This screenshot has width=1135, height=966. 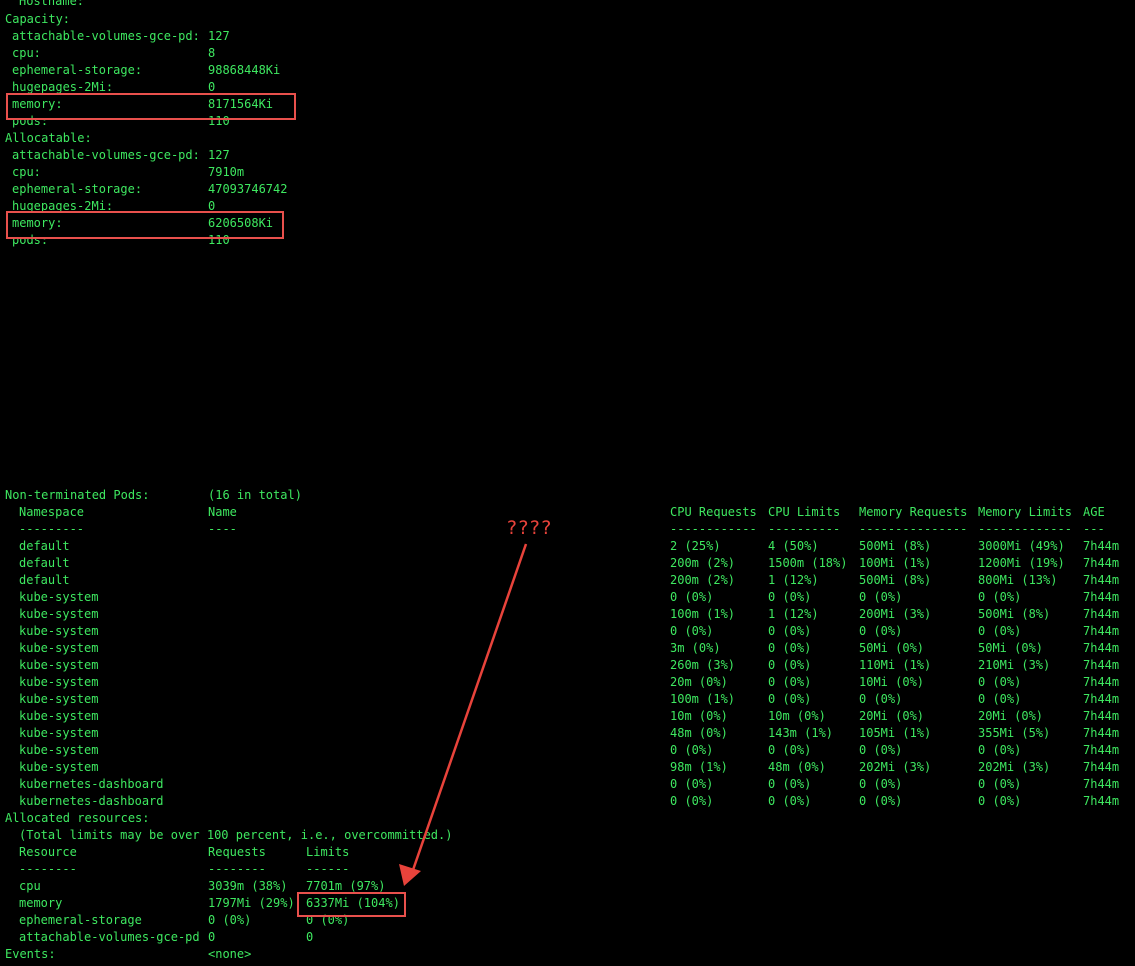 What do you see at coordinates (52, 4) in the screenshot?
I see `hostname-label: Hostname:` at bounding box center [52, 4].